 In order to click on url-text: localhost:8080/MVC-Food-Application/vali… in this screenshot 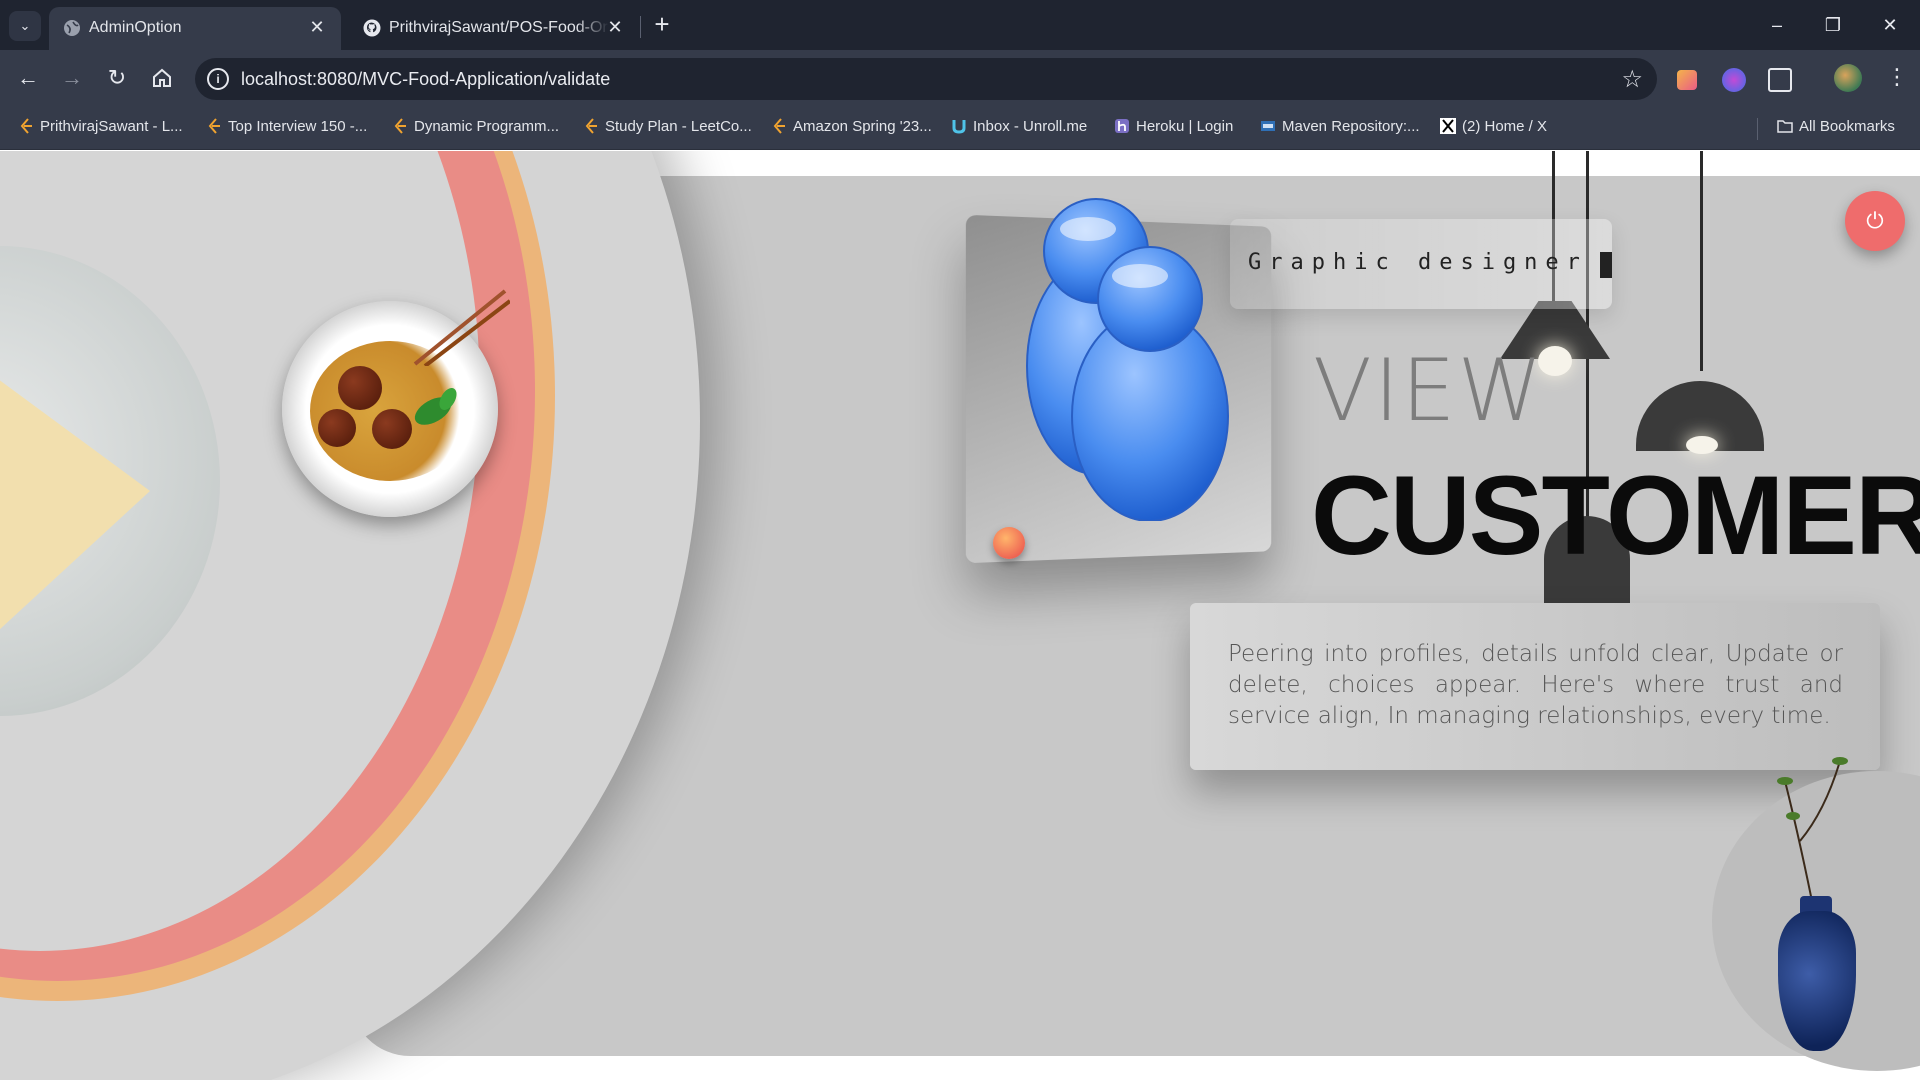, I will do `click(425, 79)`.